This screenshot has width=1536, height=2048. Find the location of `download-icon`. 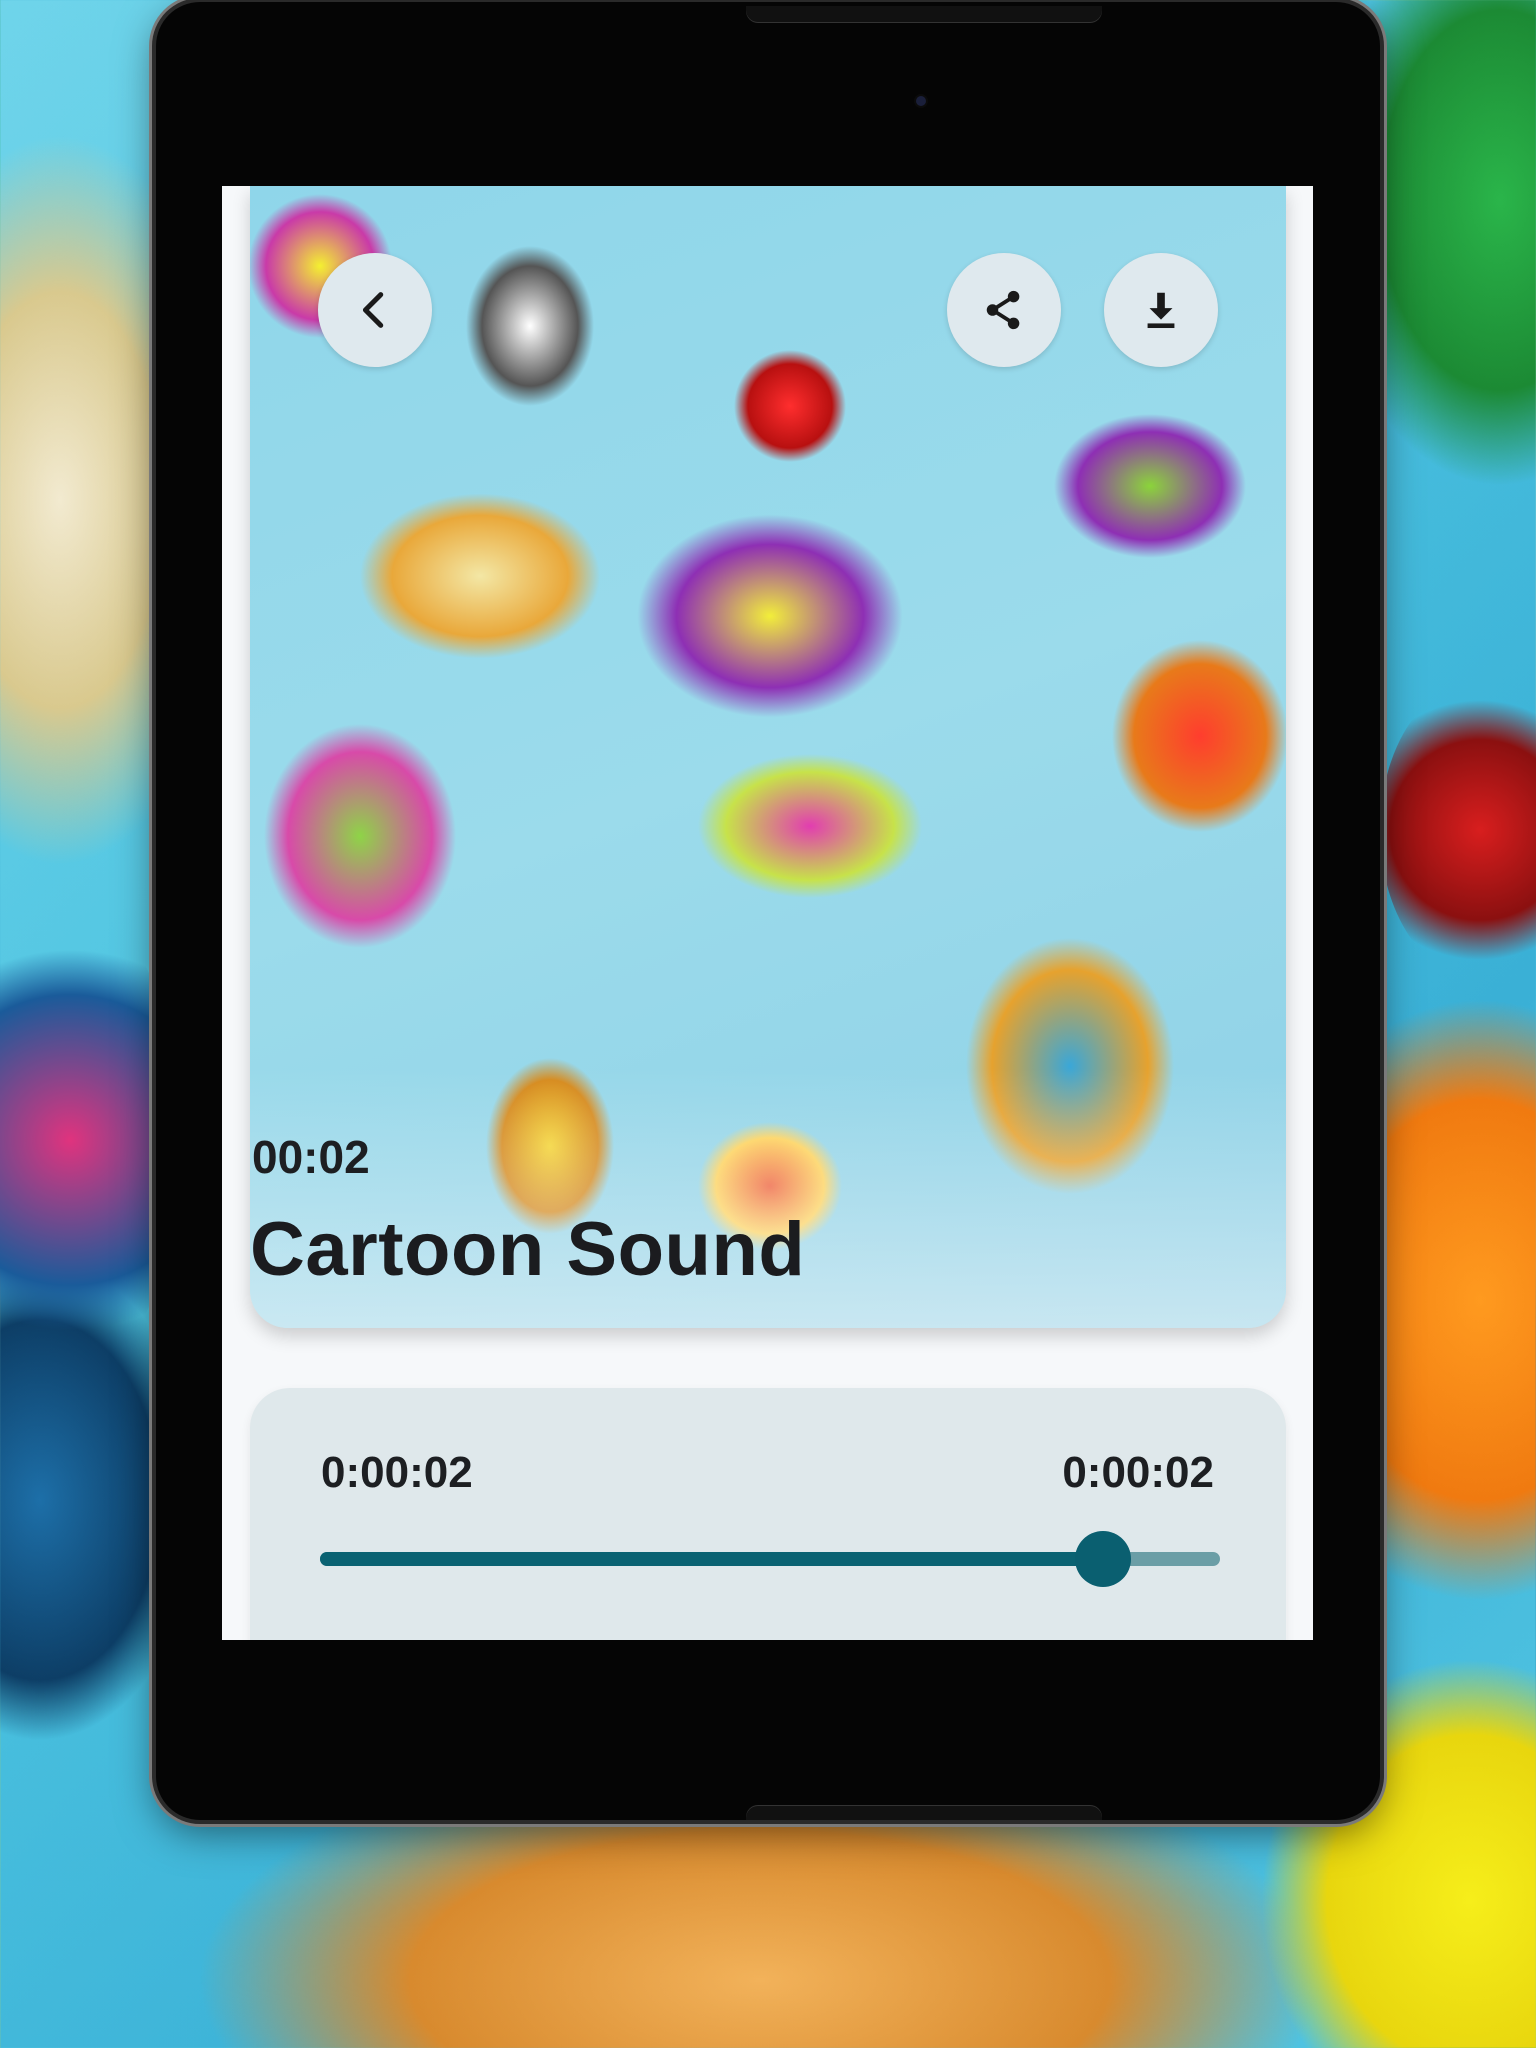

download-icon is located at coordinates (1161, 310).